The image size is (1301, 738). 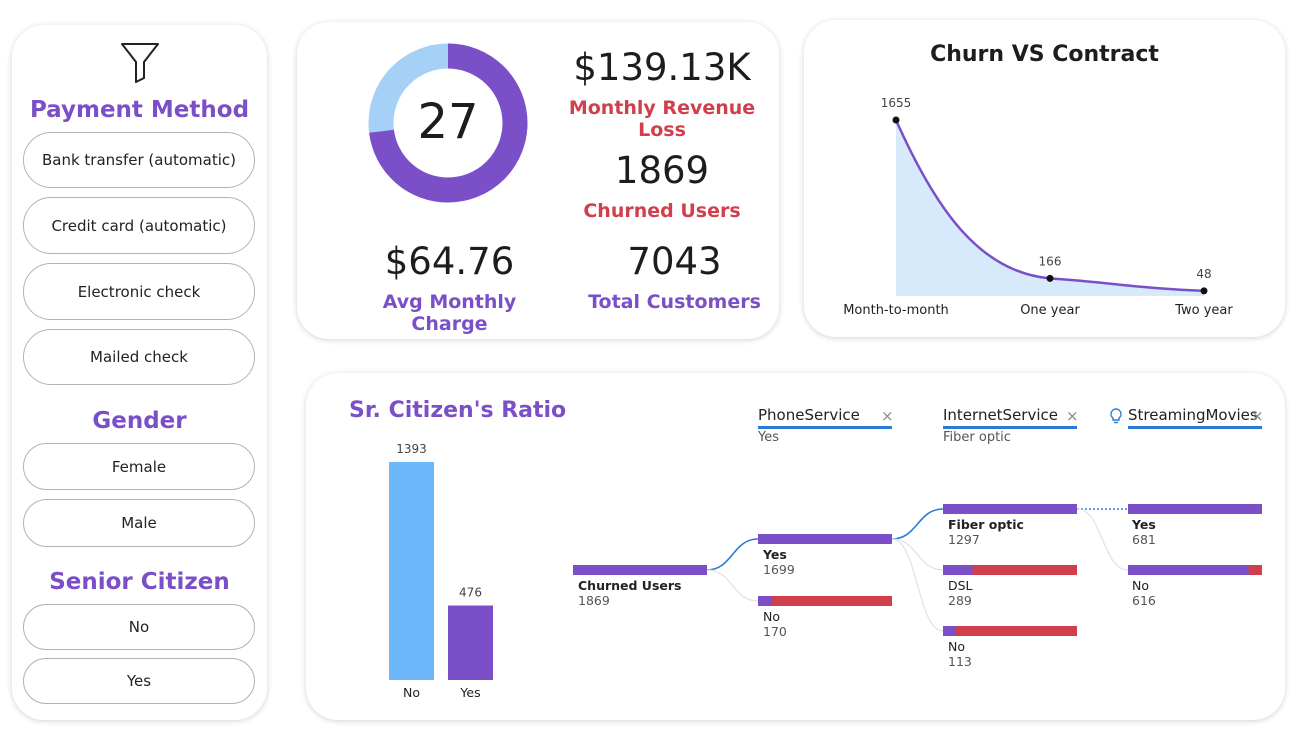 I want to click on dt-l2-bar-bg, so click(x=1010, y=631).